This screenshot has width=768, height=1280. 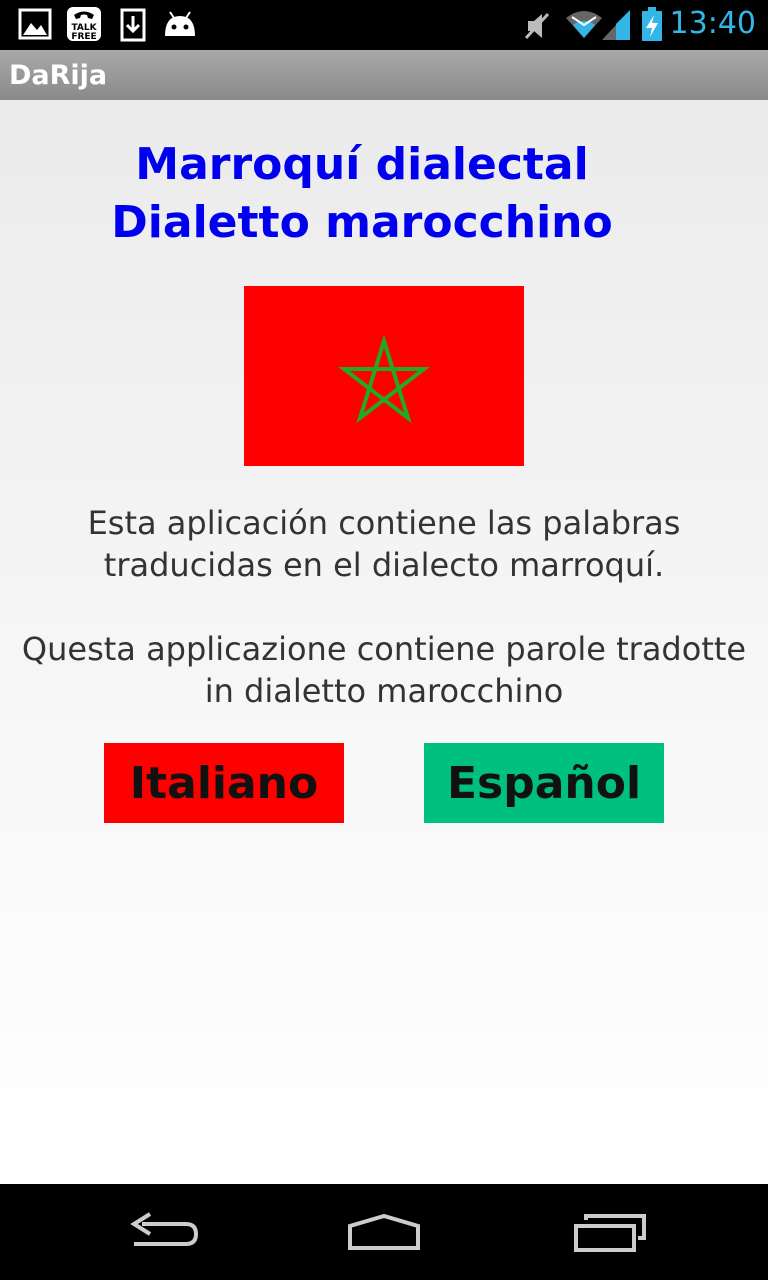 What do you see at coordinates (384, 75) in the screenshot?
I see `app-title-bar: DaRija` at bounding box center [384, 75].